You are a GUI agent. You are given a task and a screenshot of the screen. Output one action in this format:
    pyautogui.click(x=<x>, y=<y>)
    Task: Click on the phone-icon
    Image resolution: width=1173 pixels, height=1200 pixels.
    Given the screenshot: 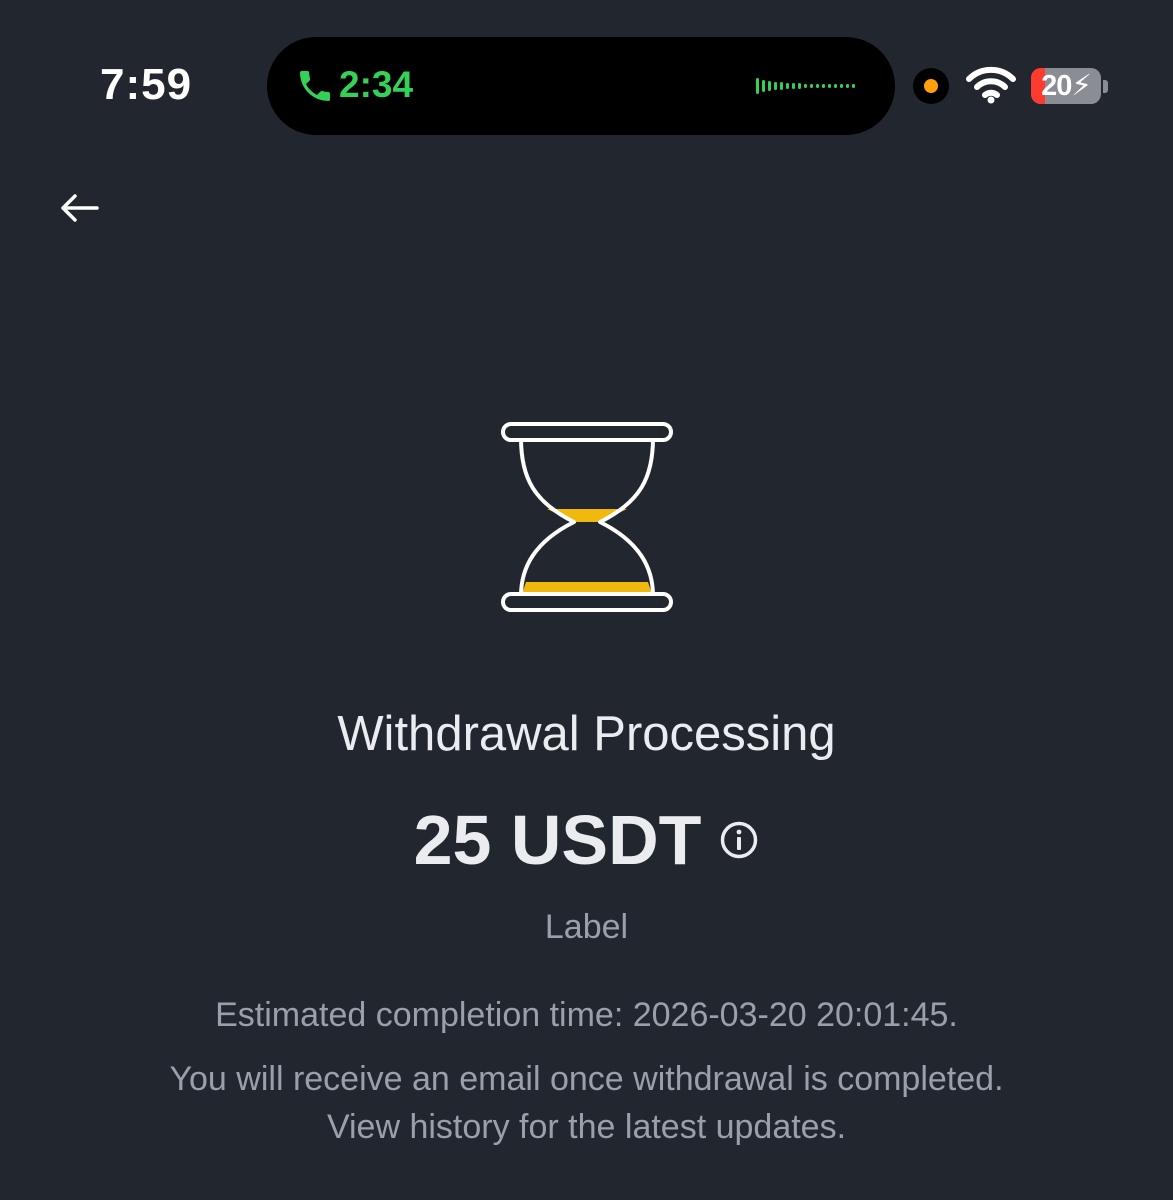 What is the action you would take?
    pyautogui.click(x=315, y=86)
    